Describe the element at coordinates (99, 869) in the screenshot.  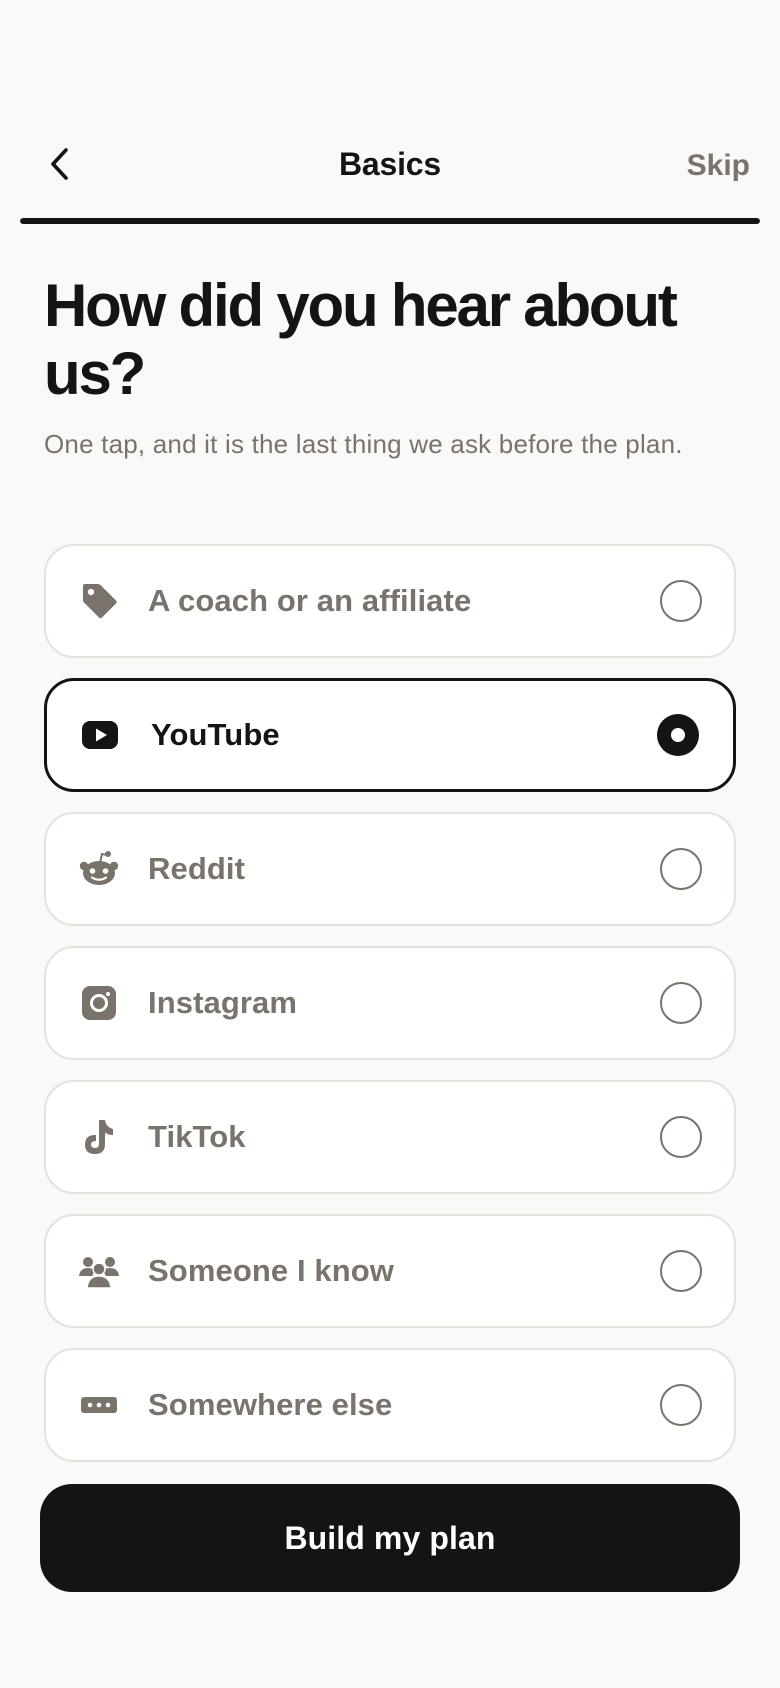
I see `reddit-icon` at that location.